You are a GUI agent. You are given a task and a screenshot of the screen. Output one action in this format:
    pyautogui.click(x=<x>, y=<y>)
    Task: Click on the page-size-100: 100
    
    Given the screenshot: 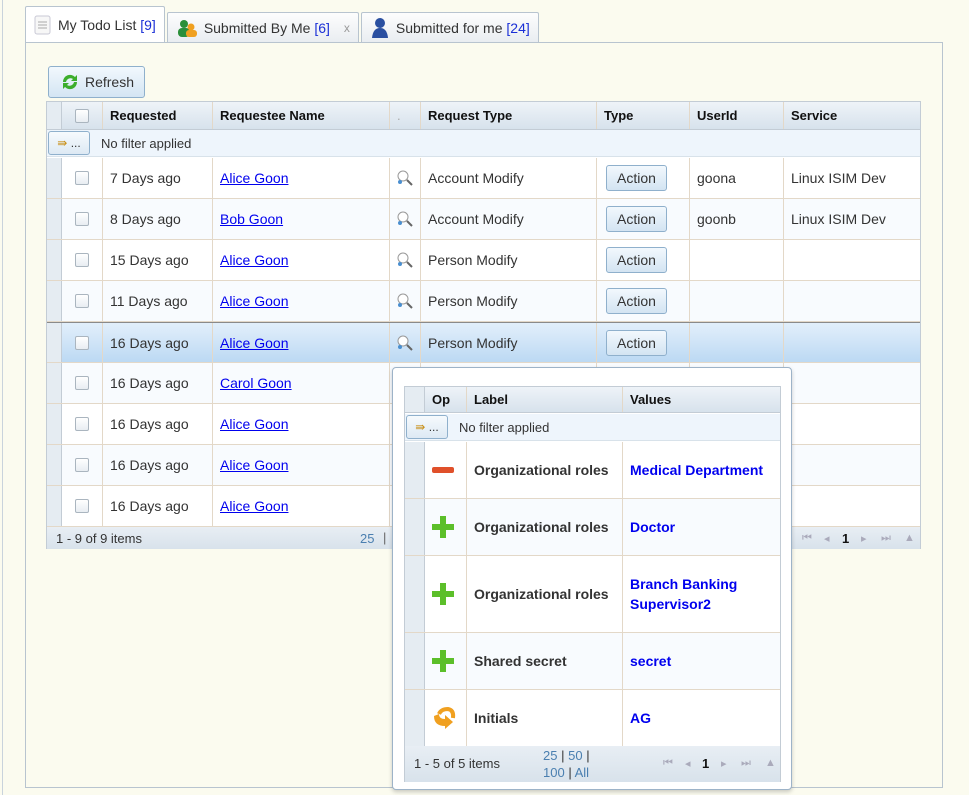 What is the action you would take?
    pyautogui.click(x=554, y=772)
    